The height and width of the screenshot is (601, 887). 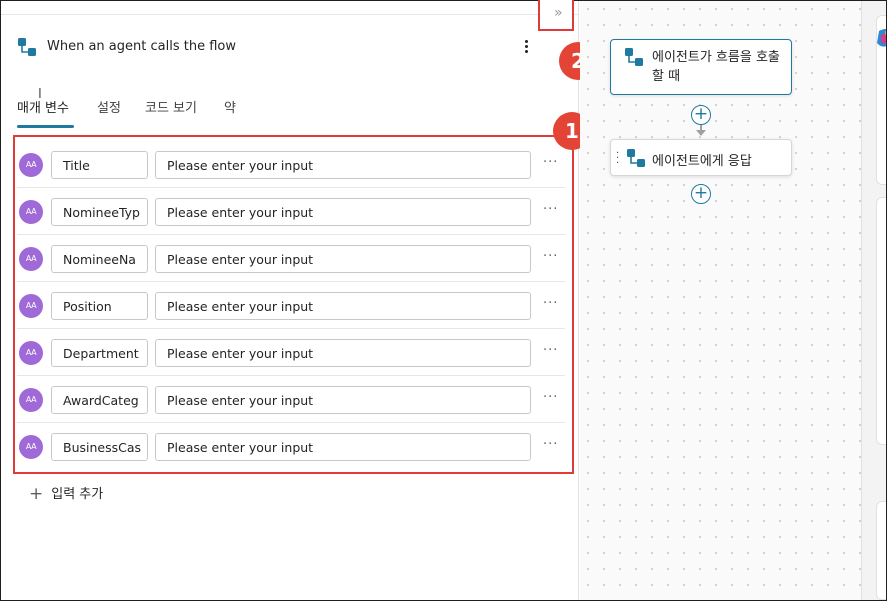 I want to click on parameter-row: AA NomineeNa Please enter your input ···, so click(x=291, y=258).